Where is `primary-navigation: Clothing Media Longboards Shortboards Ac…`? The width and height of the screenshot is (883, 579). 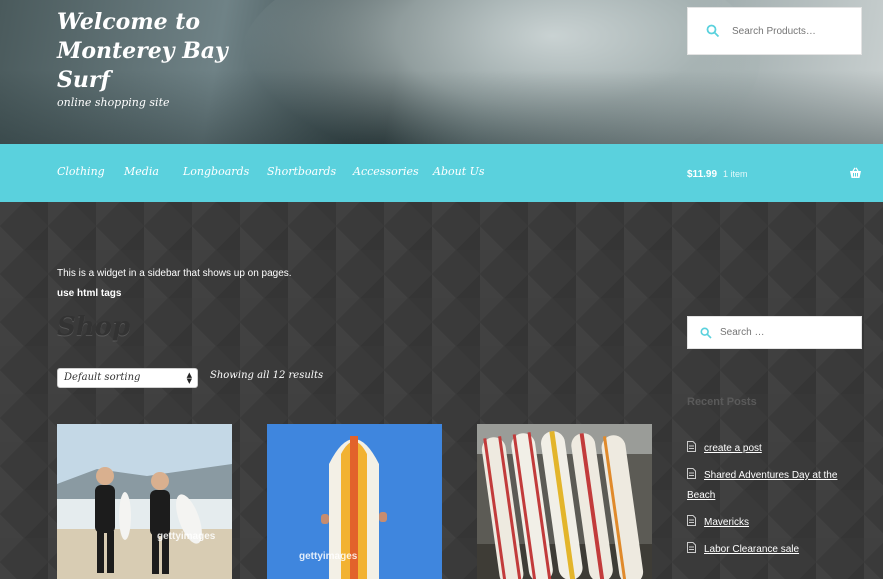
primary-navigation: Clothing Media Longboards Shortboards Ac… is located at coordinates (441, 173).